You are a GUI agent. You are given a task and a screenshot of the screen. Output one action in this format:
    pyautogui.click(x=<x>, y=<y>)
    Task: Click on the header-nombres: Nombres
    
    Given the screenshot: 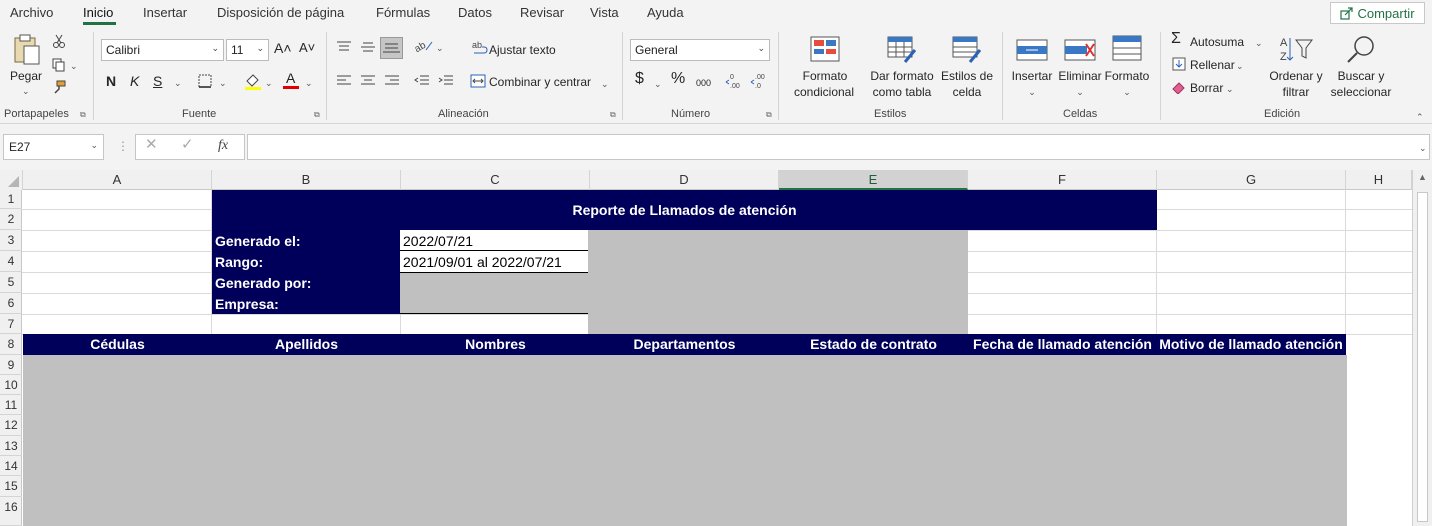 What is the action you would take?
    pyautogui.click(x=495, y=344)
    